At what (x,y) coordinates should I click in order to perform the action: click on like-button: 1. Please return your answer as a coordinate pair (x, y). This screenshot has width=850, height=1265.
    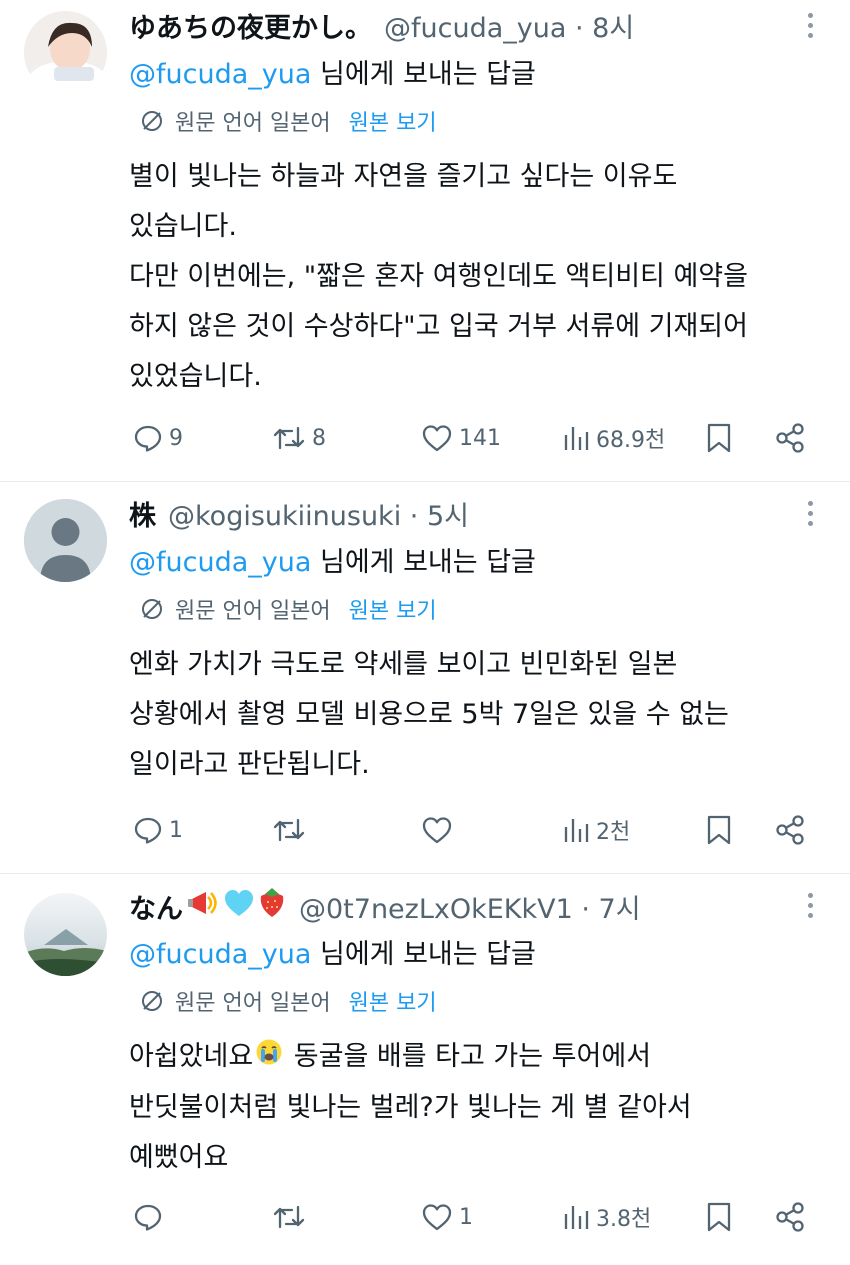
    Looking at the image, I should click on (447, 1217).